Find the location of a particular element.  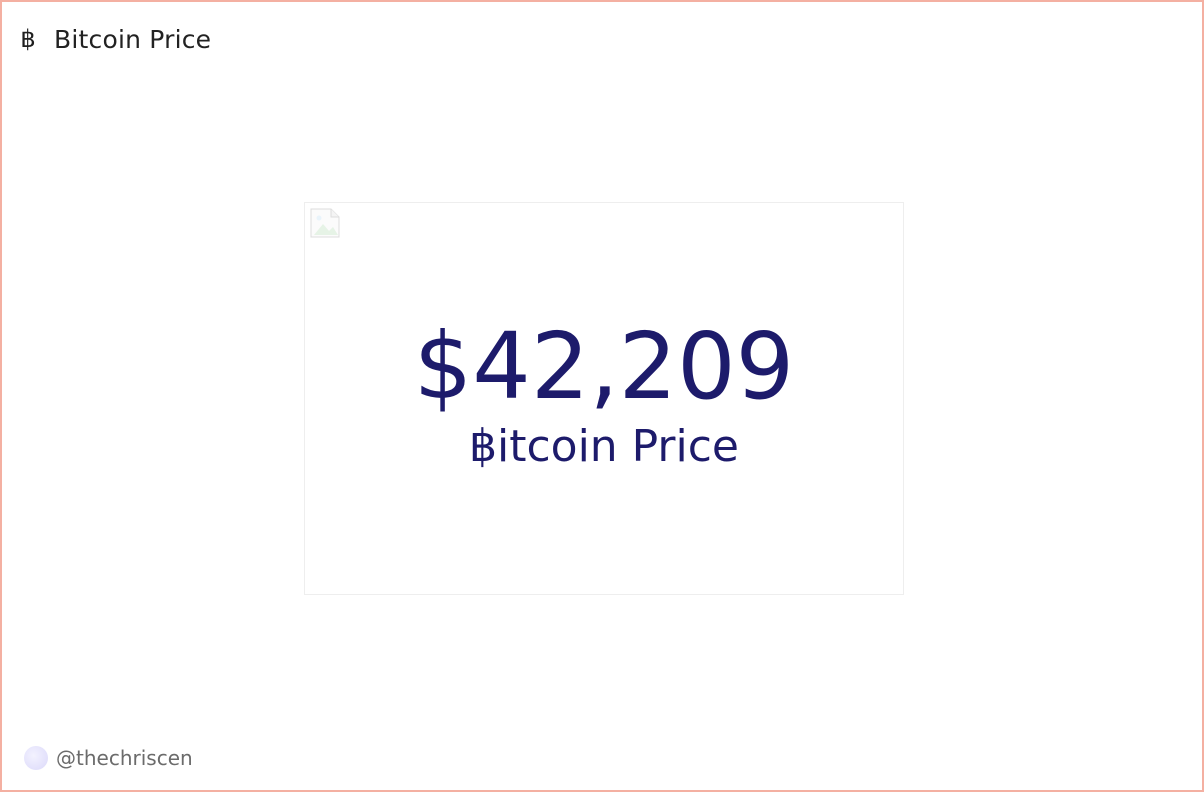

price-label: ฿itcoin Price is located at coordinates (603, 446).